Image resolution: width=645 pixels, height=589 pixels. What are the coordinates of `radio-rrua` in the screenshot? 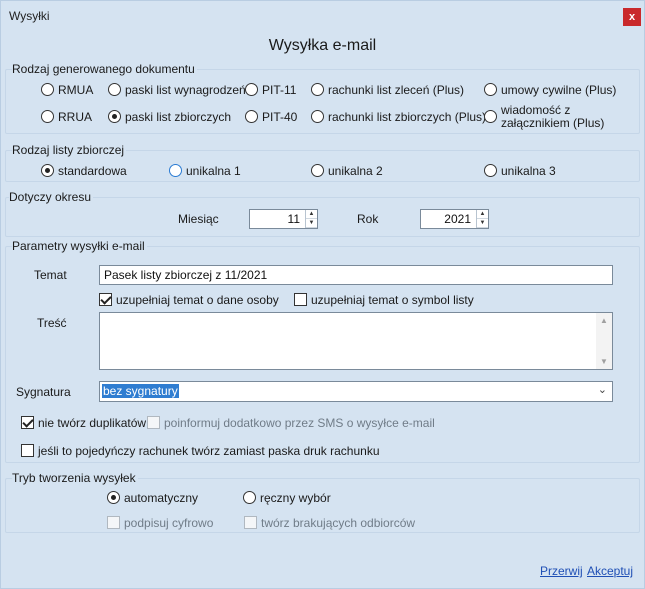 It's located at (47, 116).